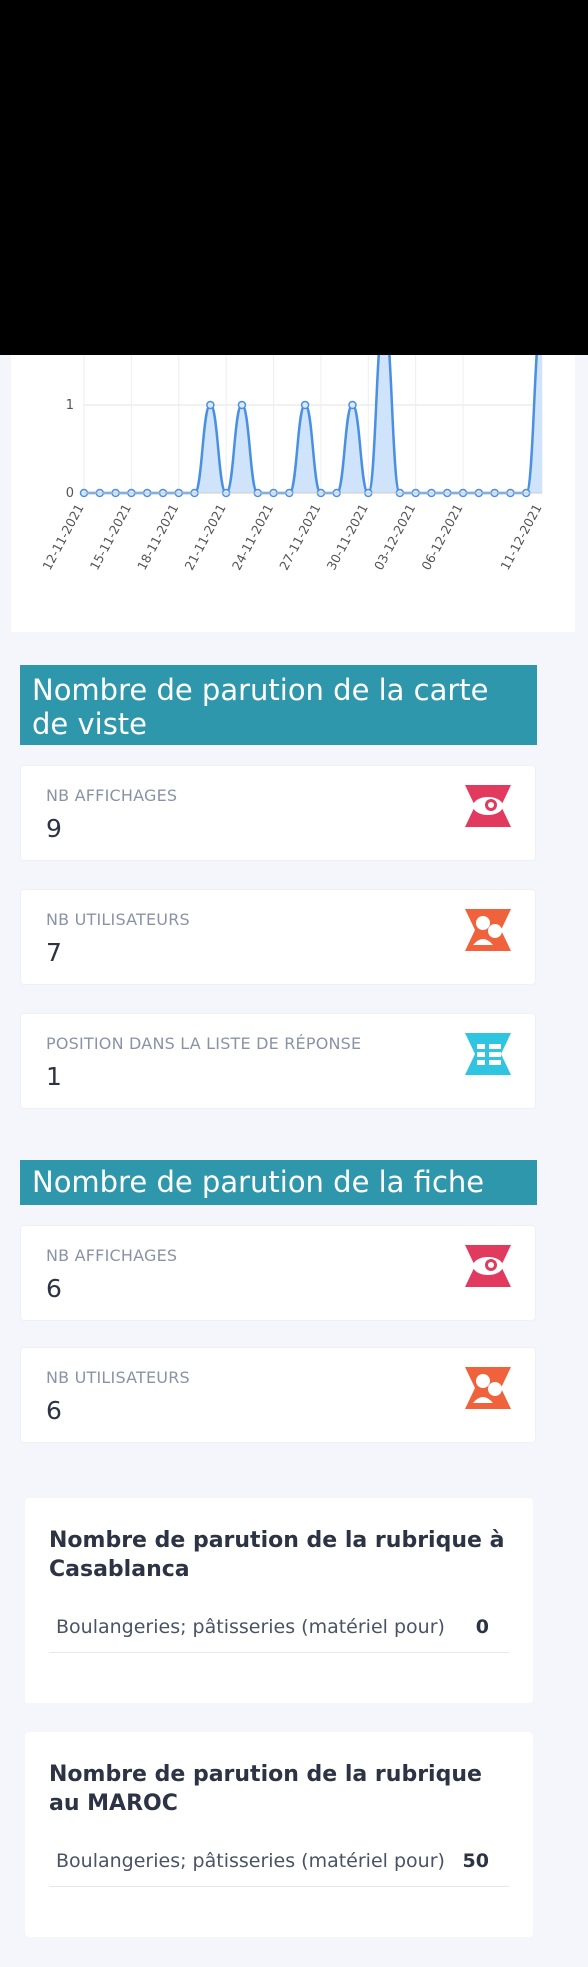 This screenshot has width=588, height=1967. Describe the element at coordinates (70, 405) in the screenshot. I see `y-tick-label: 1` at that location.